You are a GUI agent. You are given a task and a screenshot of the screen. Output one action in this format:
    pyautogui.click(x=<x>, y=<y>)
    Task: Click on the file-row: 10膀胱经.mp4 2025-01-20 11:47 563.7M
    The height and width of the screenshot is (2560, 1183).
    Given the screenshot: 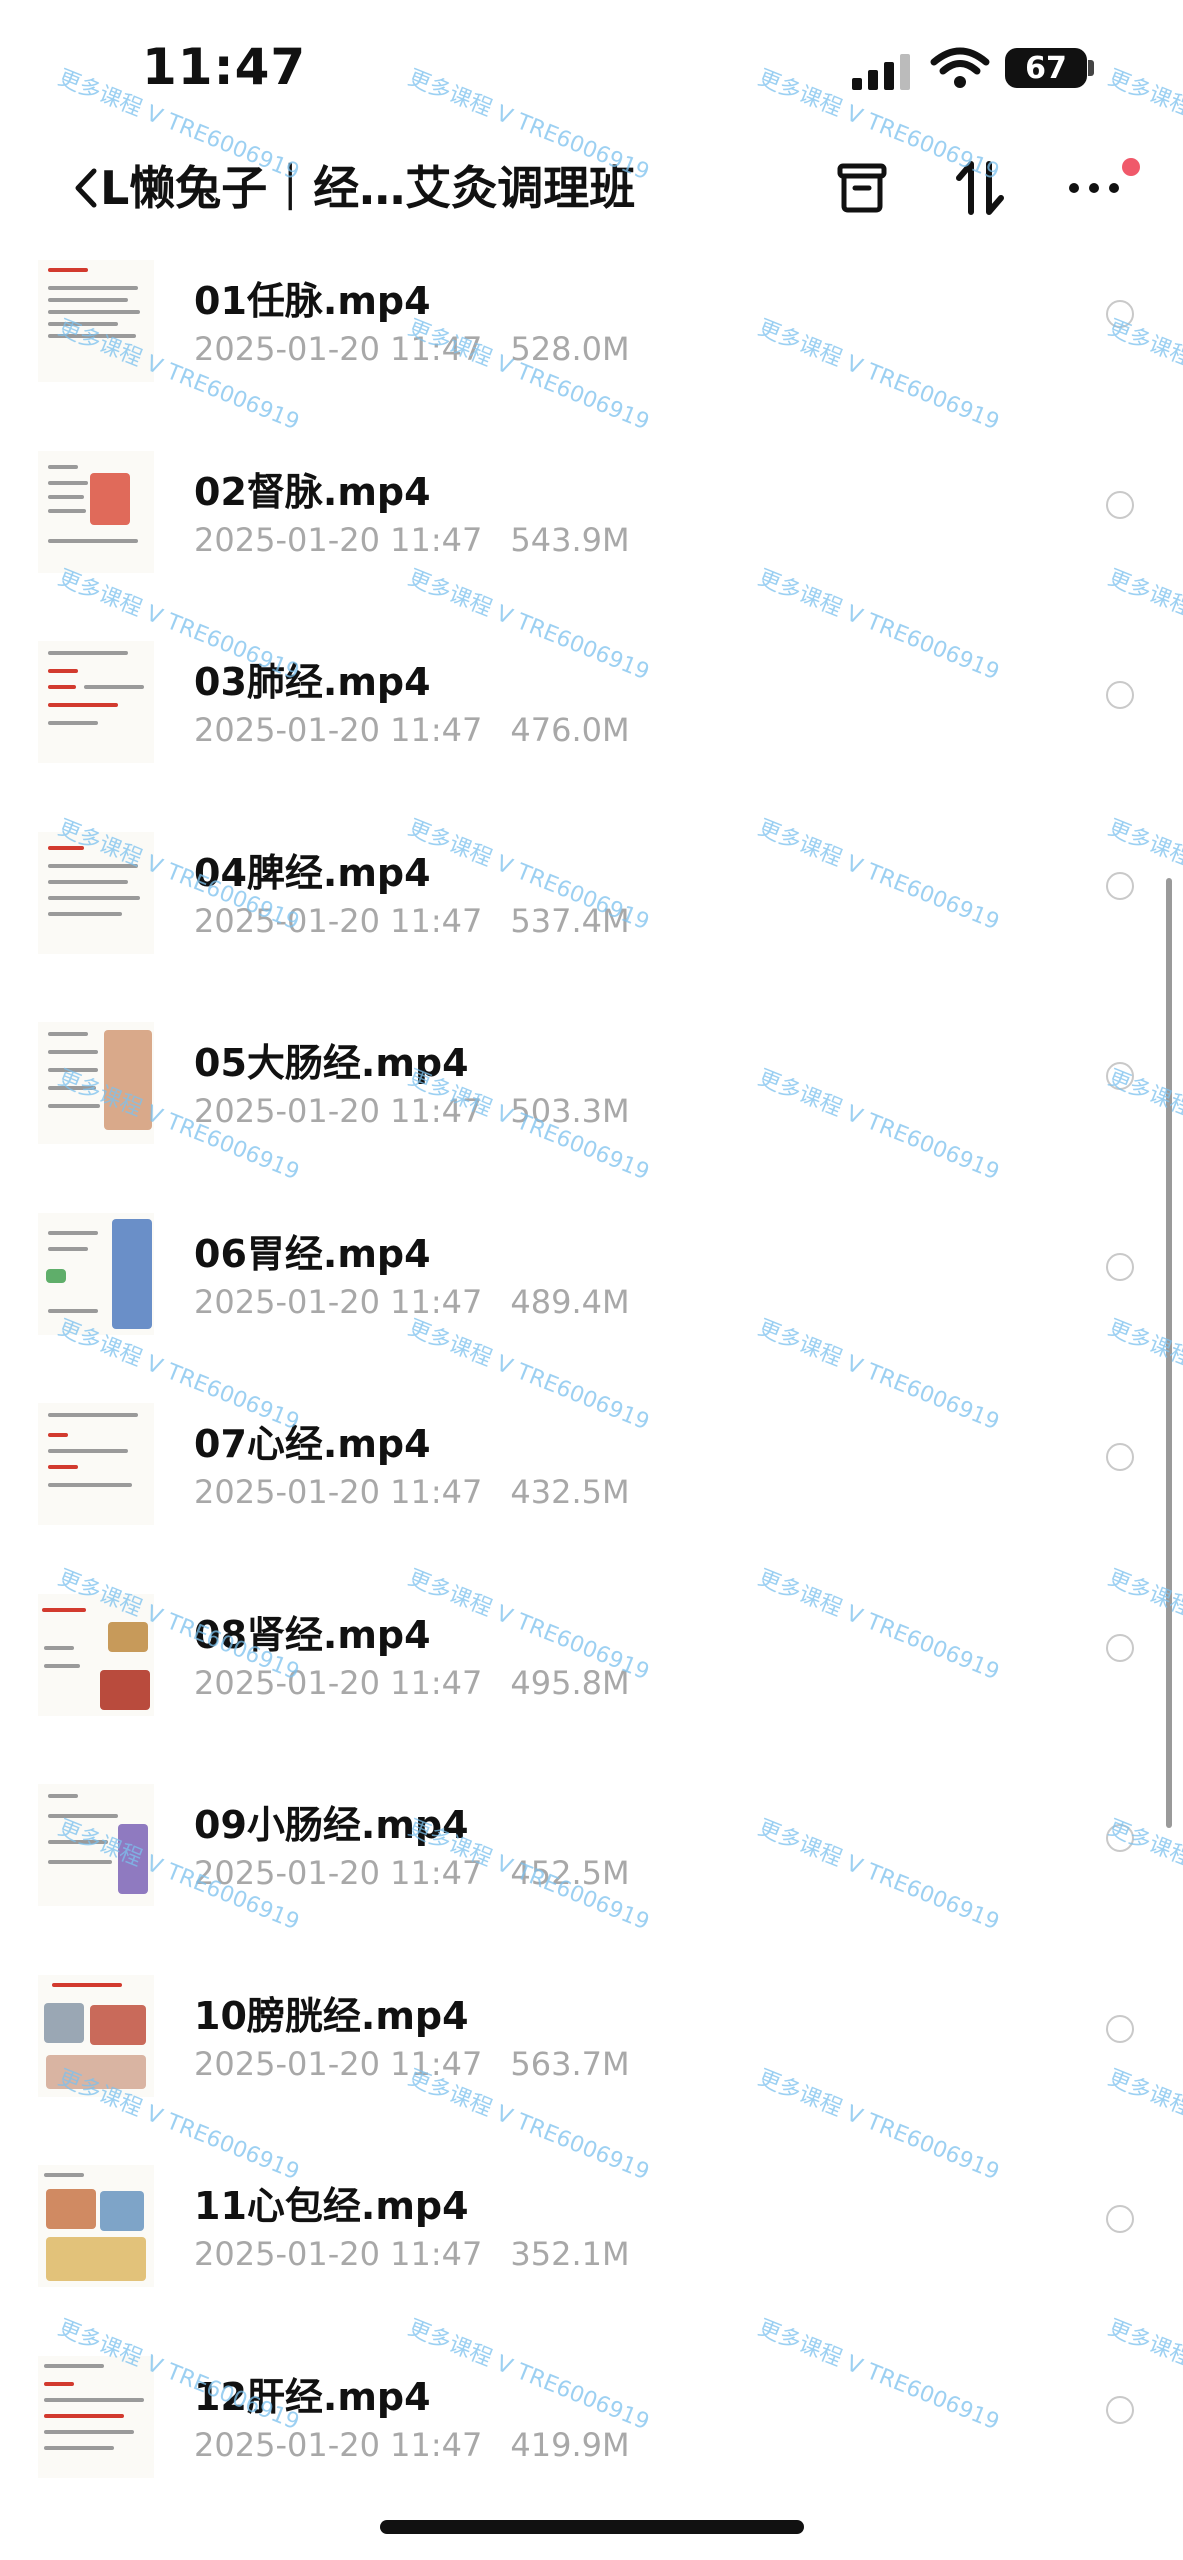 What is the action you would take?
    pyautogui.click(x=591, y=2060)
    